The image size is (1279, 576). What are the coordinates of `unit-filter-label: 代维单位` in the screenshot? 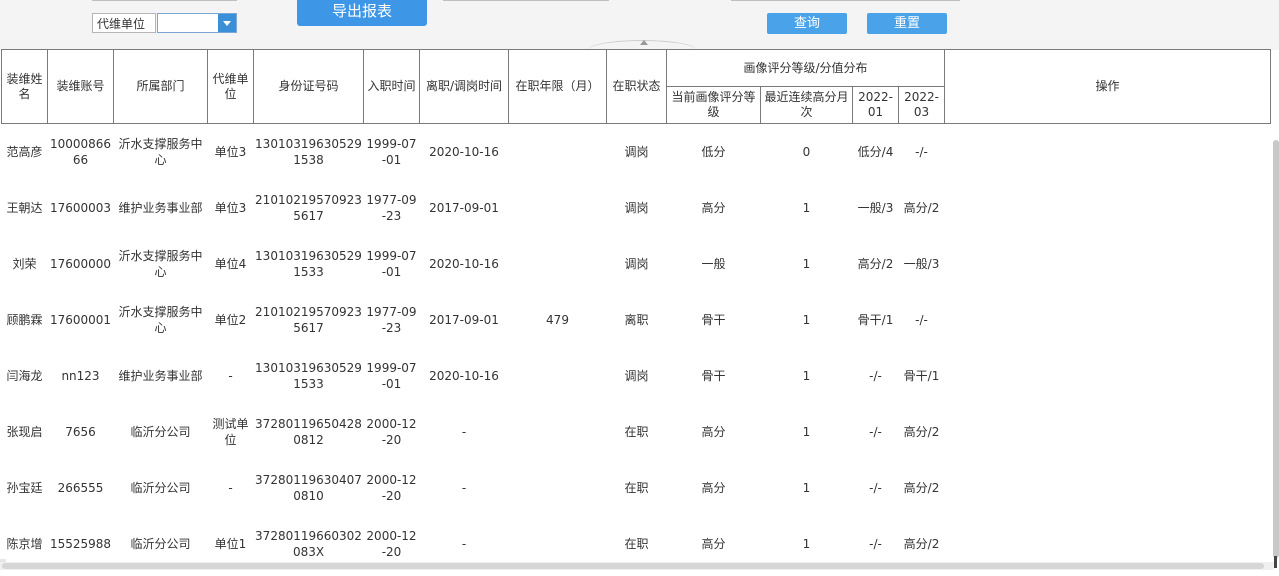 It's located at (124, 23).